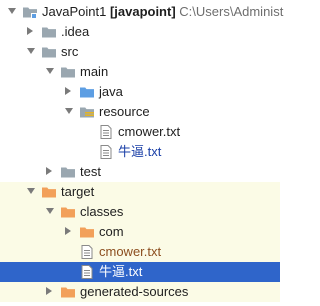 Image resolution: width=320 pixels, height=306 pixels. I want to click on module-name: [javapoint], so click(142, 11).